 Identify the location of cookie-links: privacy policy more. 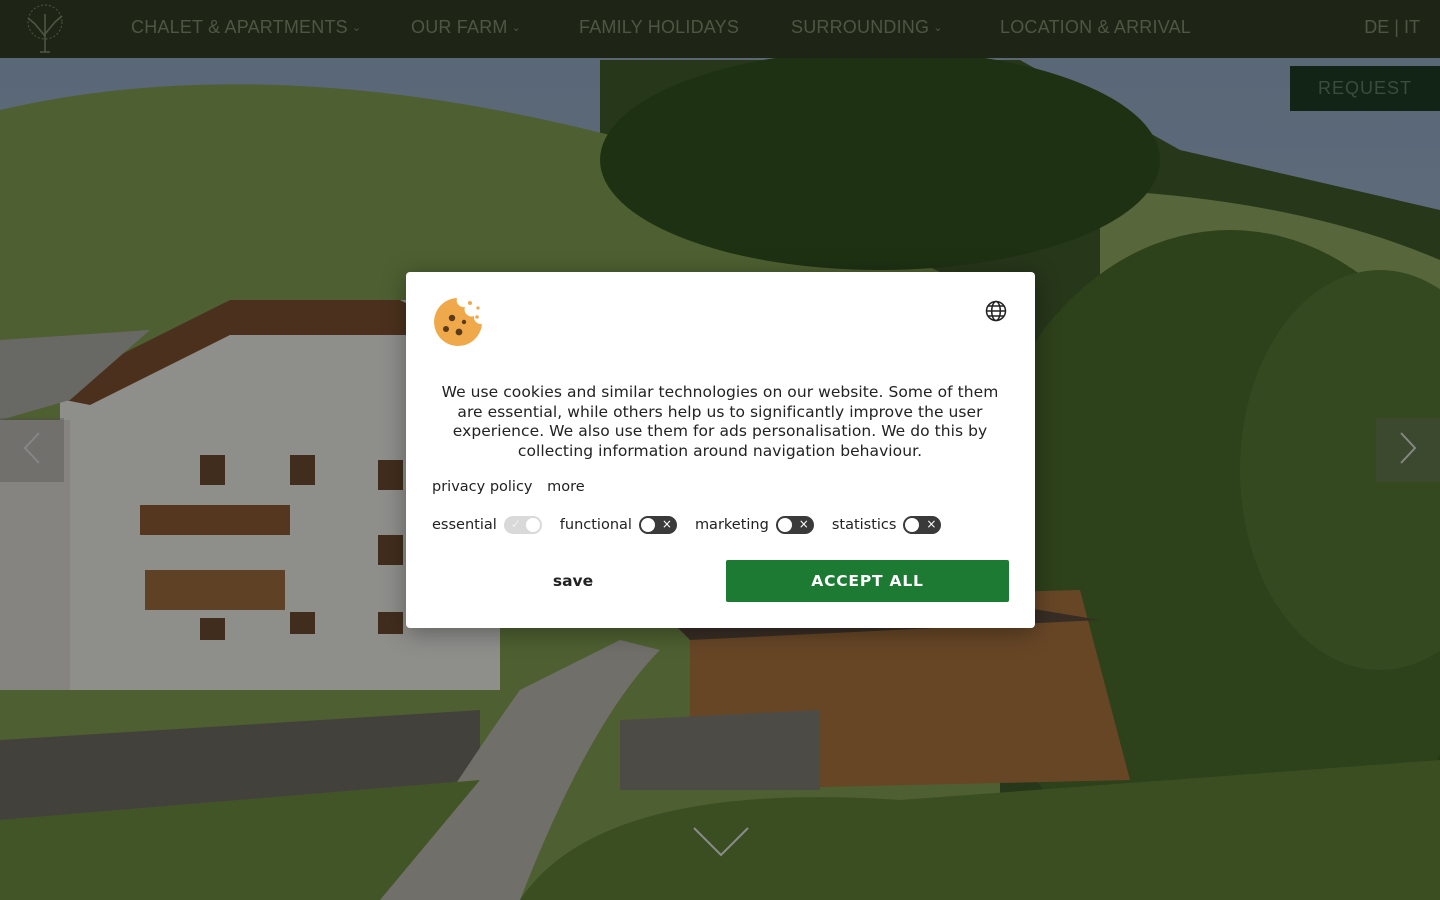
(513, 487).